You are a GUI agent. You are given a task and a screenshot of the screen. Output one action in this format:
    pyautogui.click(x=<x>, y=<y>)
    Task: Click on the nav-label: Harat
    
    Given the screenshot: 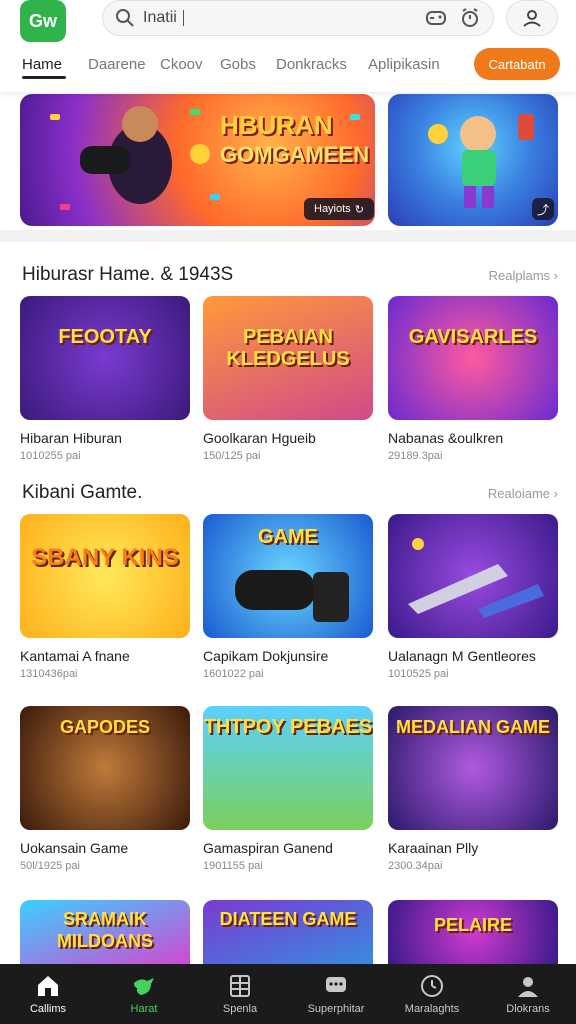 What is the action you would take?
    pyautogui.click(x=144, y=1009)
    